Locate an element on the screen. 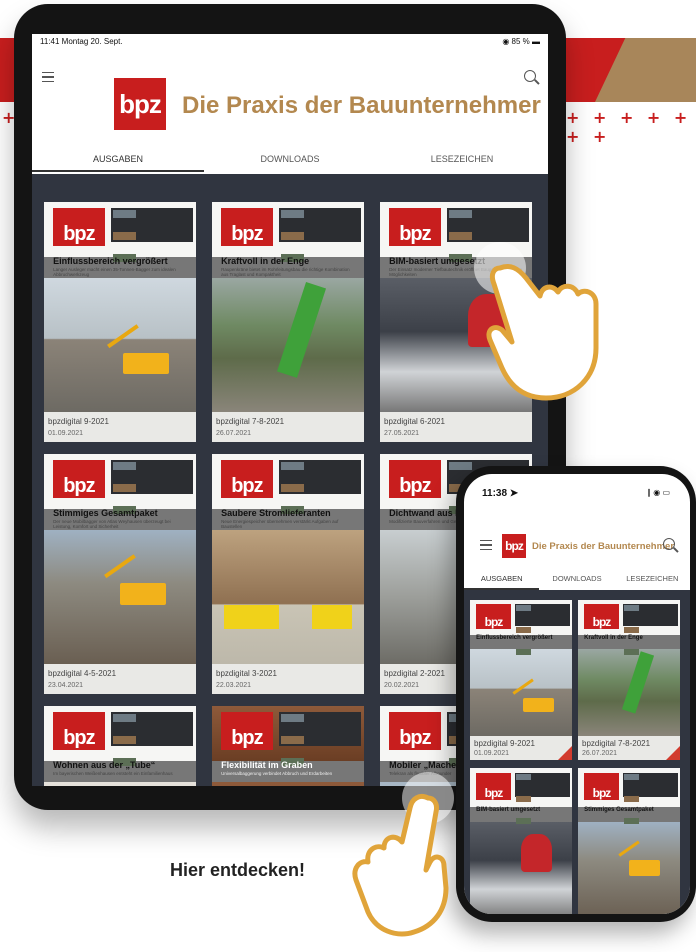 The width and height of the screenshot is (696, 952). issue-cover: bpz Stimmiges Gesamtpaket is located at coordinates (629, 841).